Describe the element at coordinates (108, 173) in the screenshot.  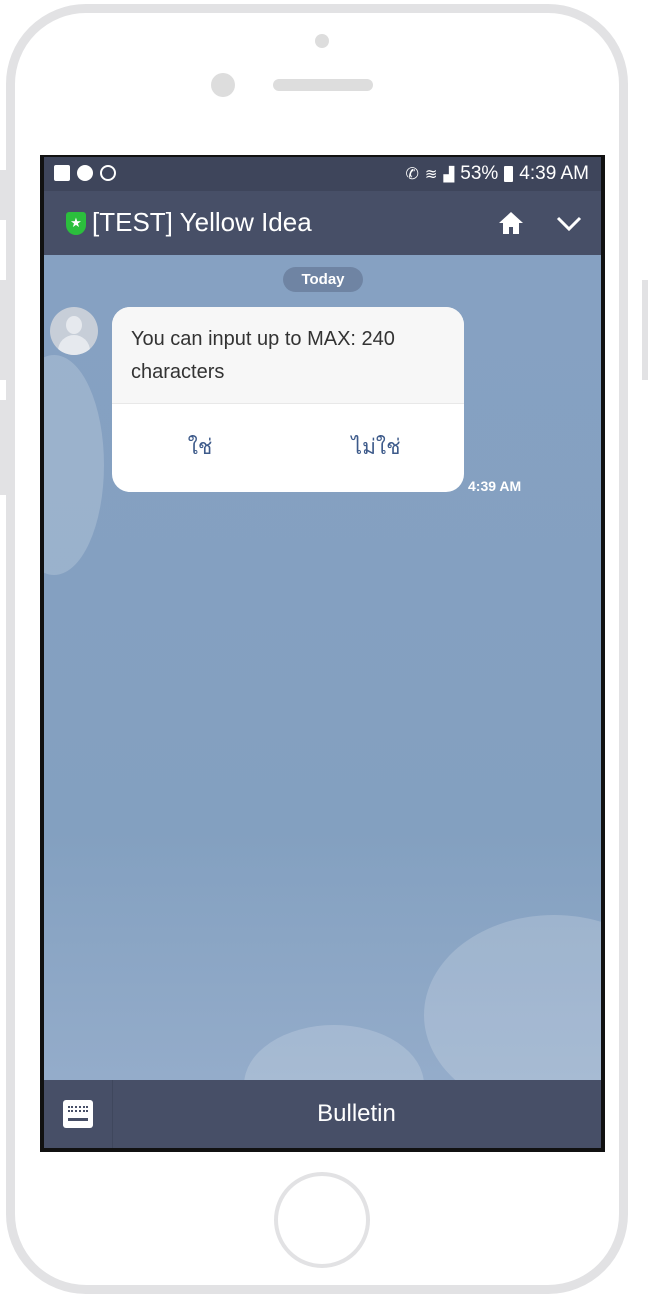
I see `dnd-icon` at that location.